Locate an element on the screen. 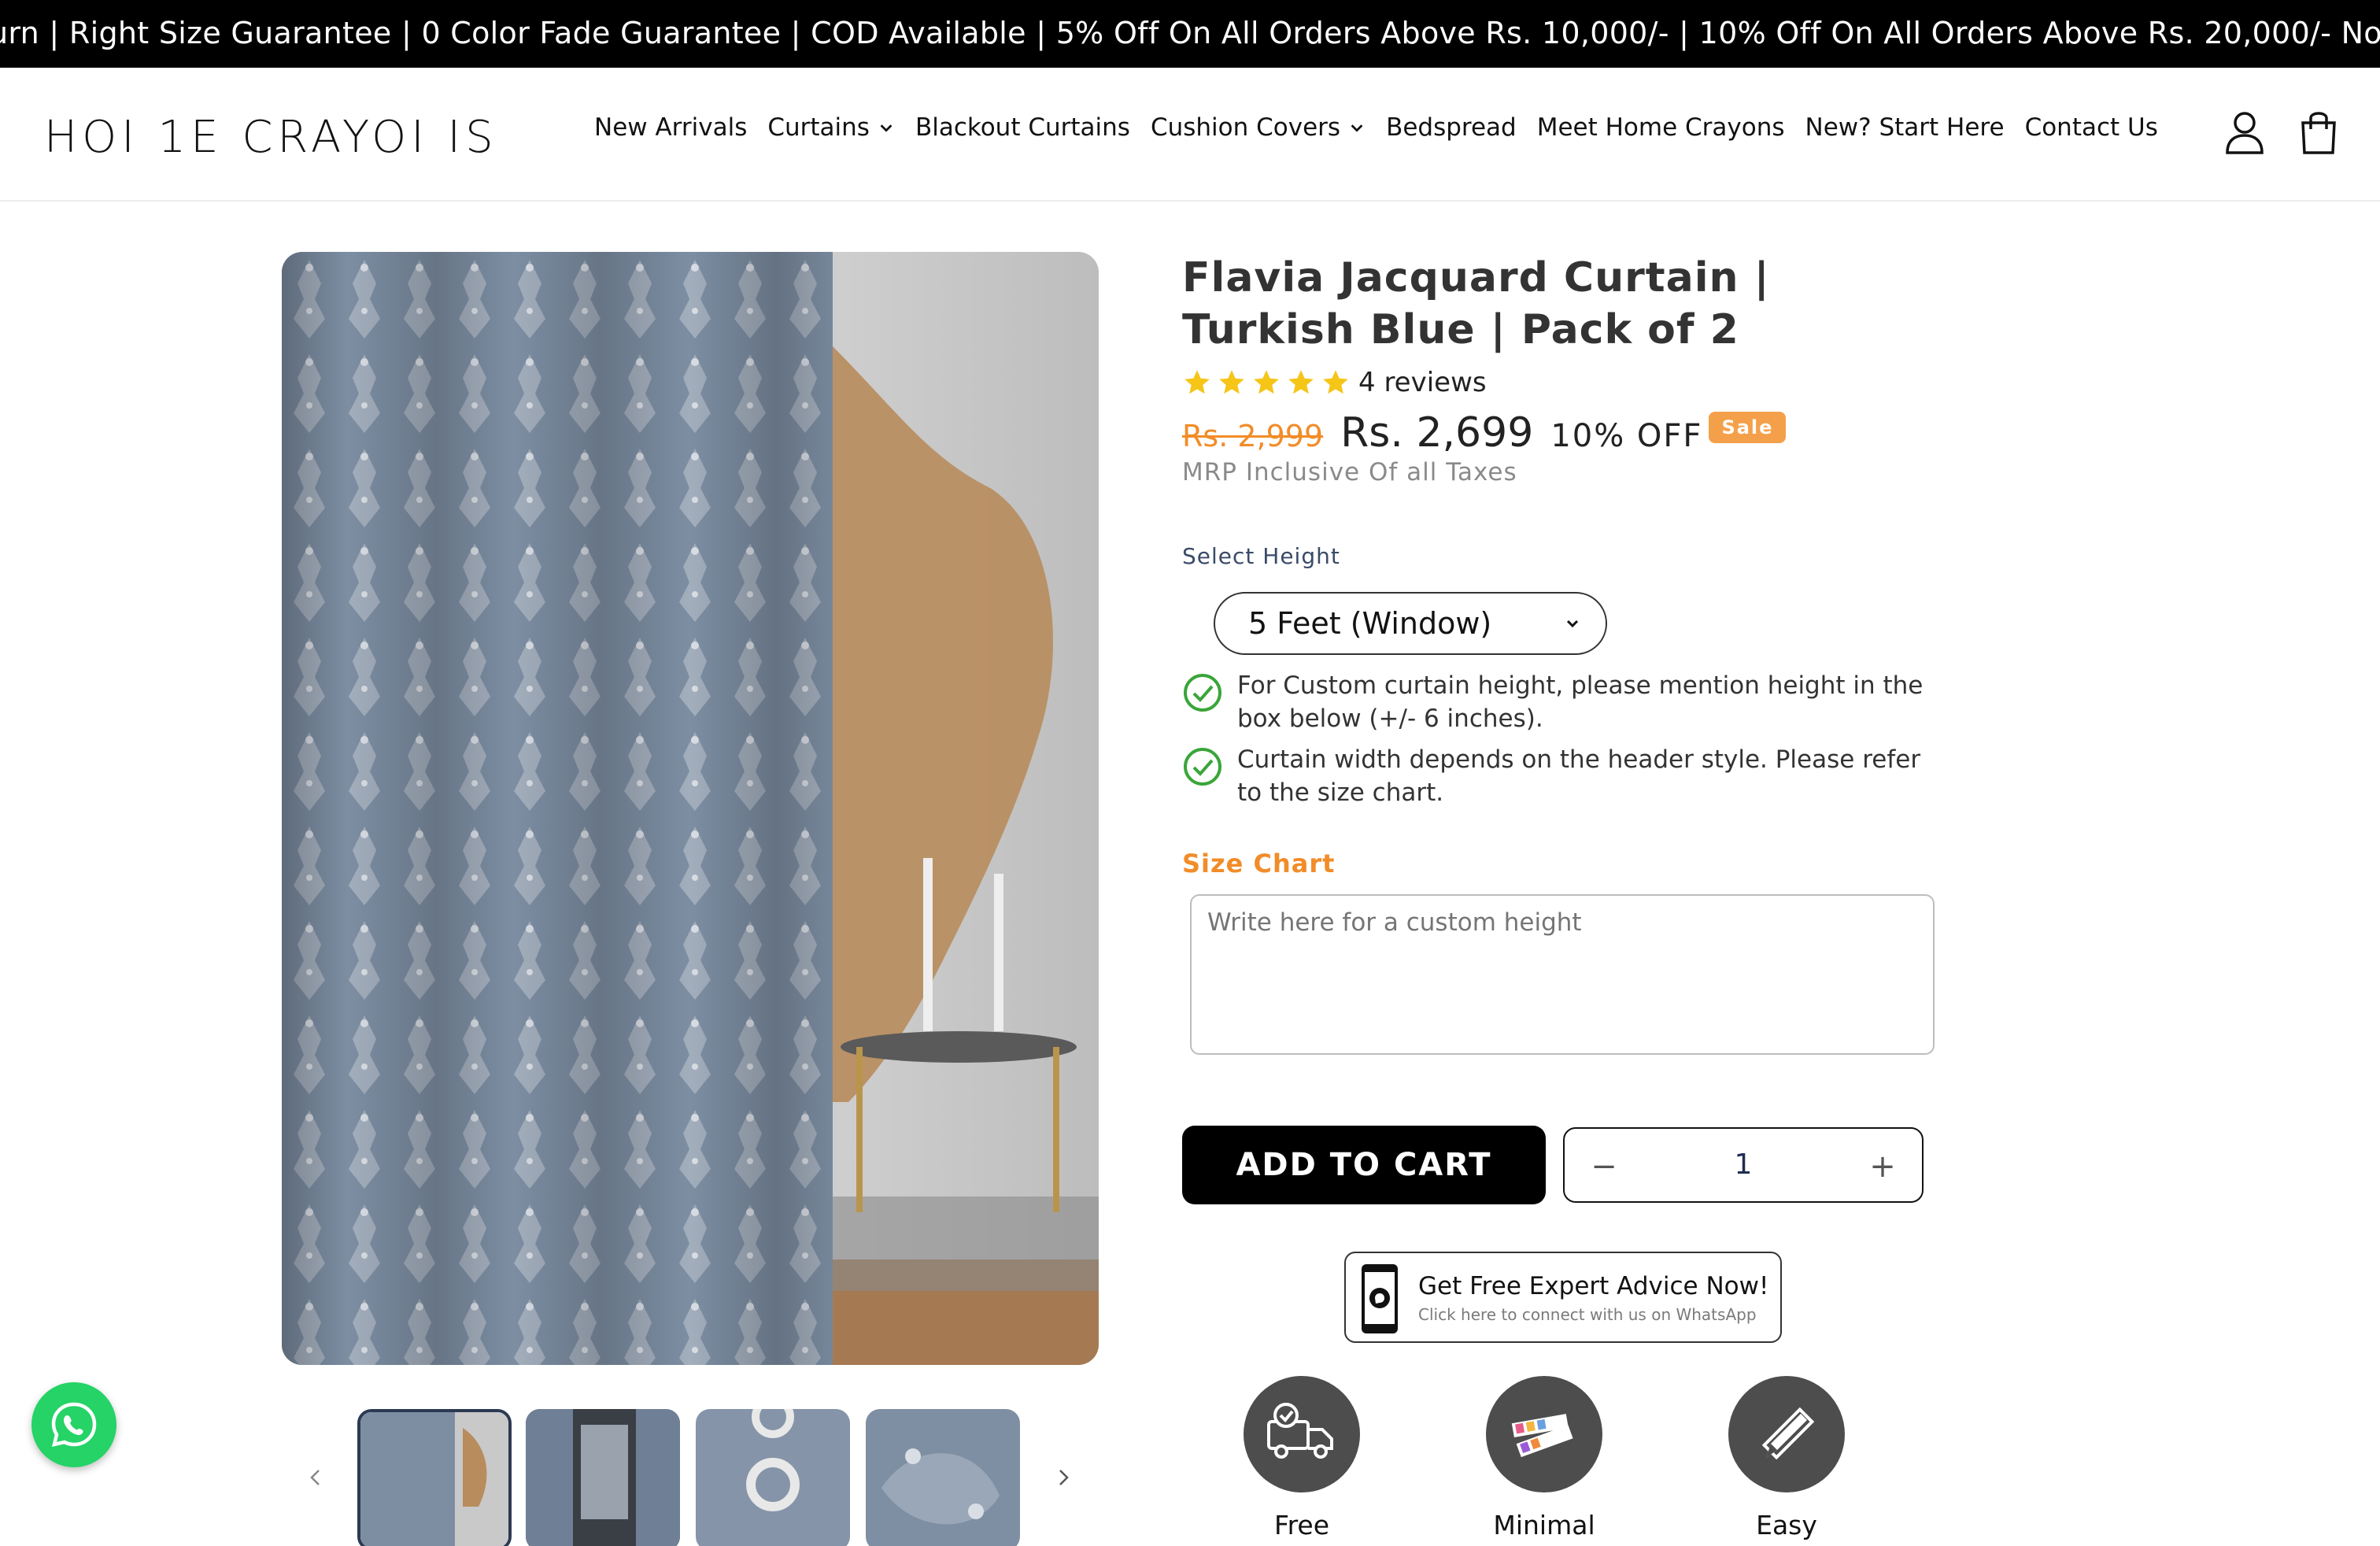 The height and width of the screenshot is (1546, 2380). nav-new-arrivals: New Arrivals is located at coordinates (670, 127).